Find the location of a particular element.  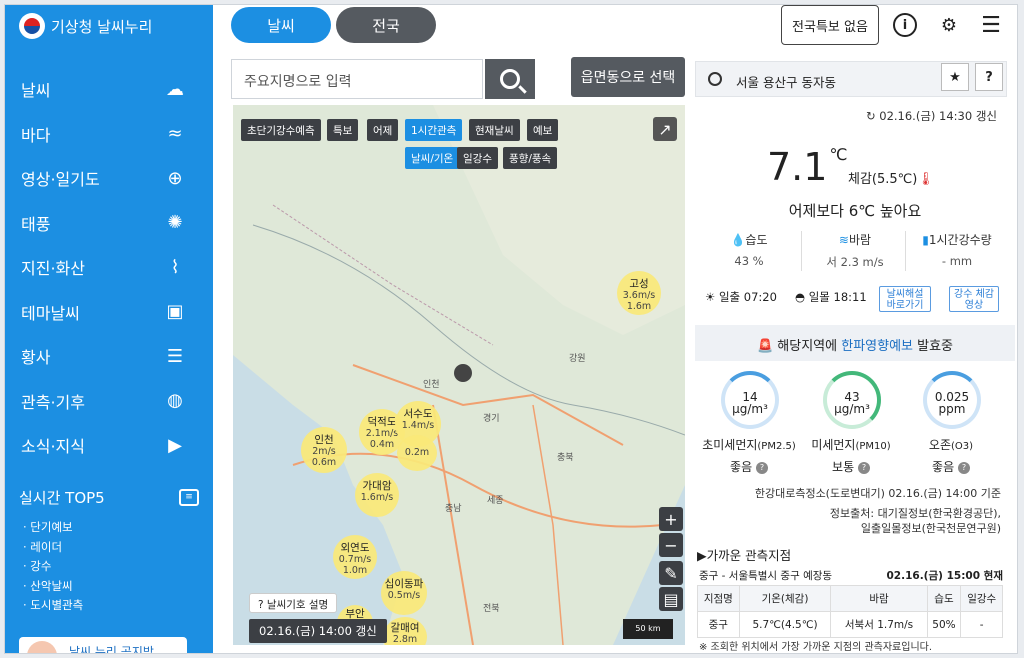

weather-commentary-button: 날씨해설 바로가기 is located at coordinates (905, 299).